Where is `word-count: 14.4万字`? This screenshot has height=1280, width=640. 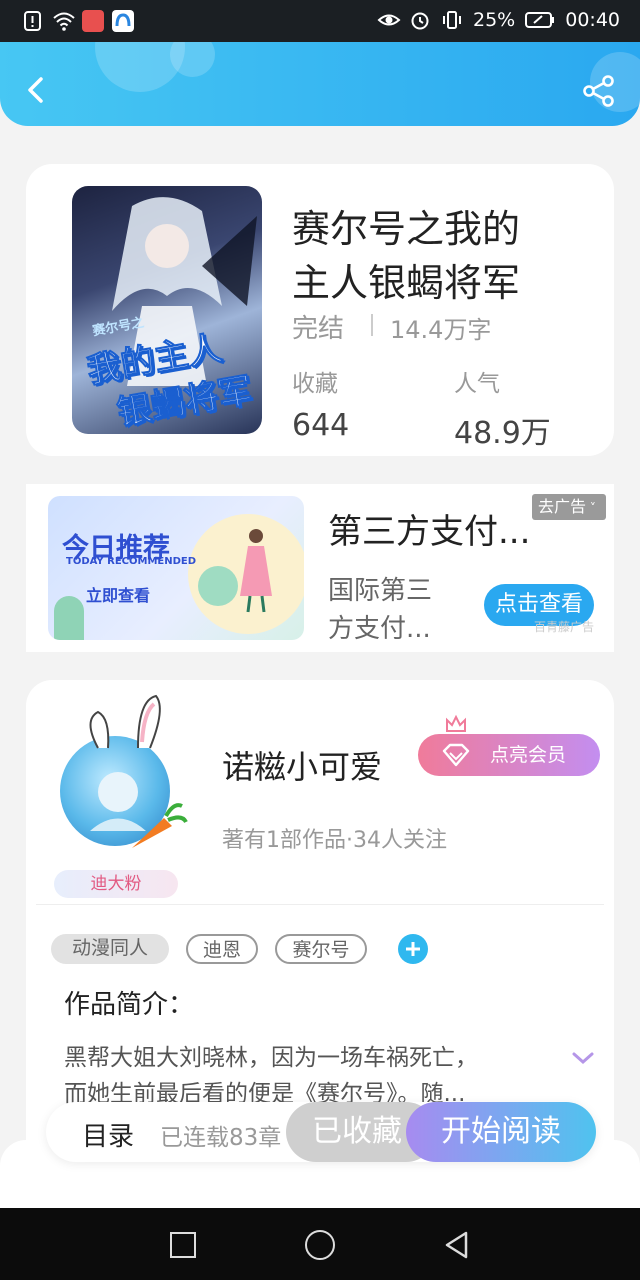 word-count: 14.4万字 is located at coordinates (441, 330).